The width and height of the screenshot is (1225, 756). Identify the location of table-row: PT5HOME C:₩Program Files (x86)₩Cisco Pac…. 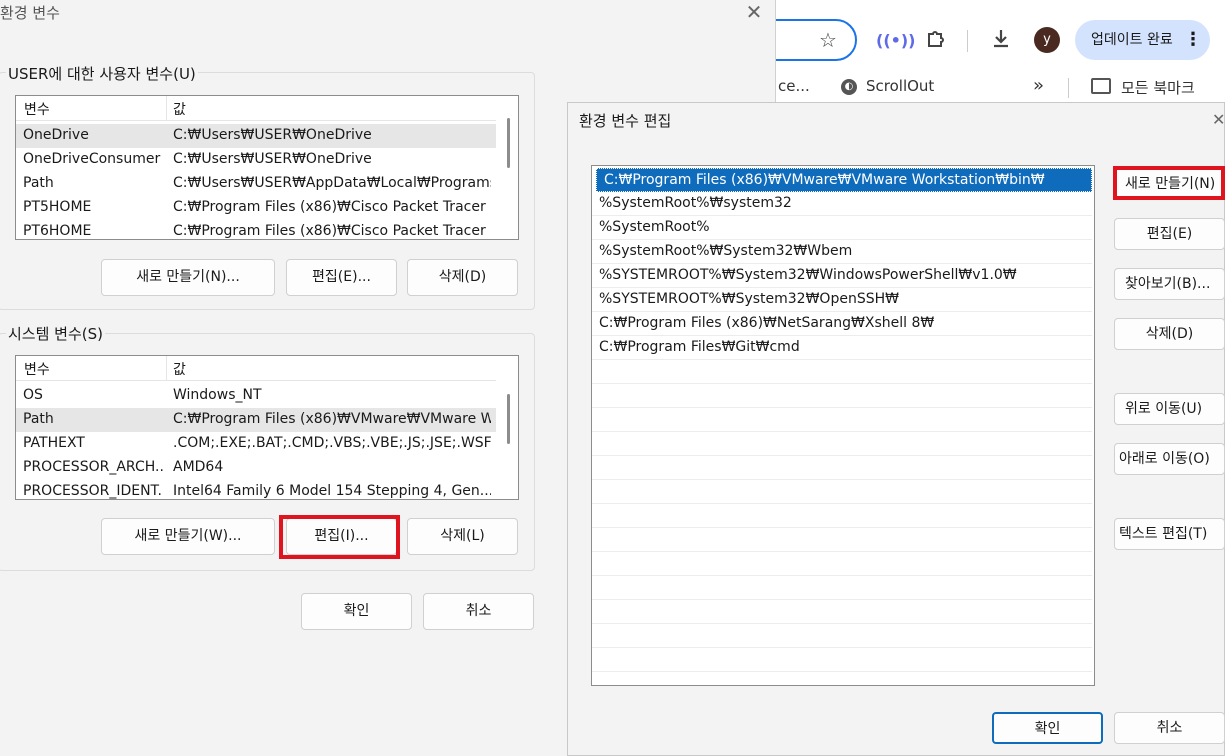
(256, 208).